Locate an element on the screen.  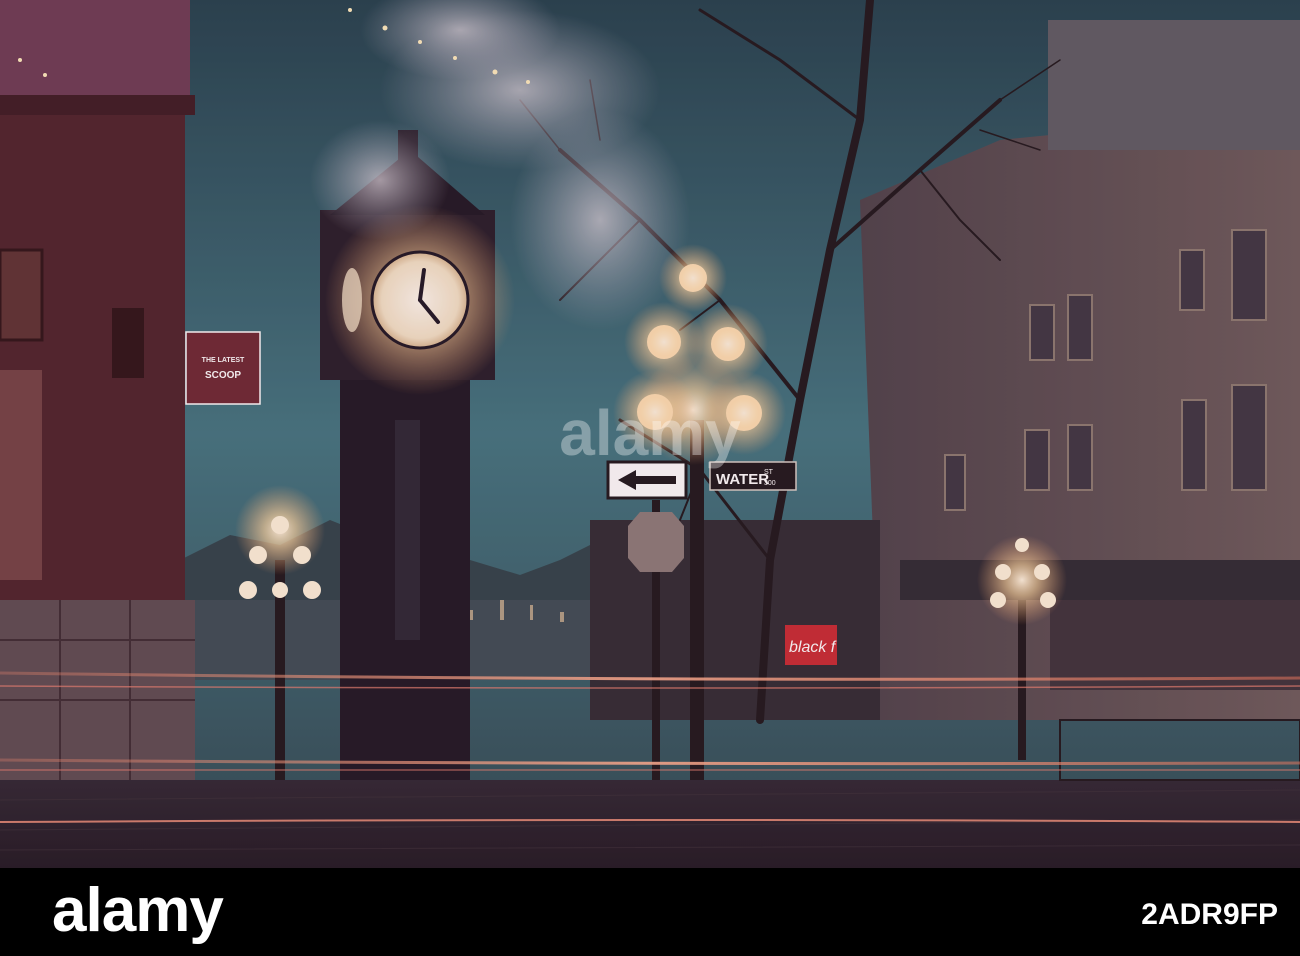
stock-logo: alamy is located at coordinates (138, 911).